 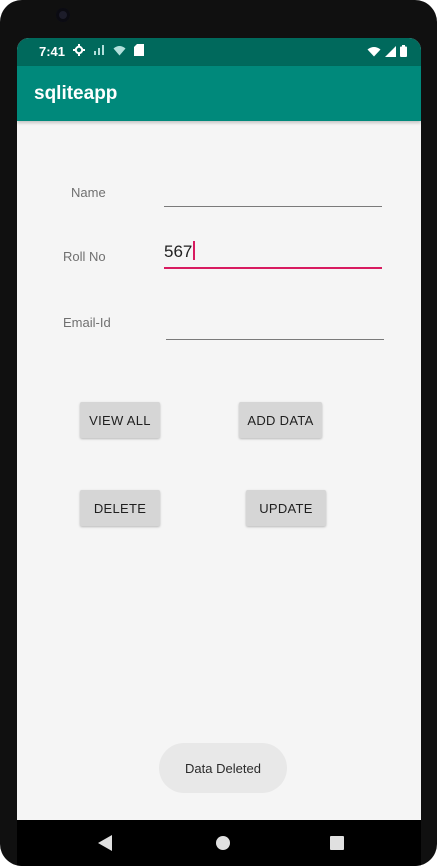 What do you see at coordinates (178, 251) in the screenshot?
I see `rollno-input-value: 567` at bounding box center [178, 251].